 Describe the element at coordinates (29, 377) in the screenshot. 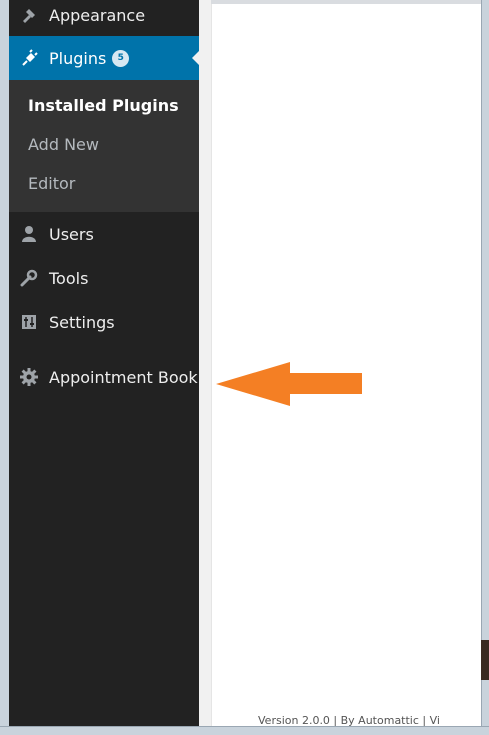

I see `gear-icon` at that location.